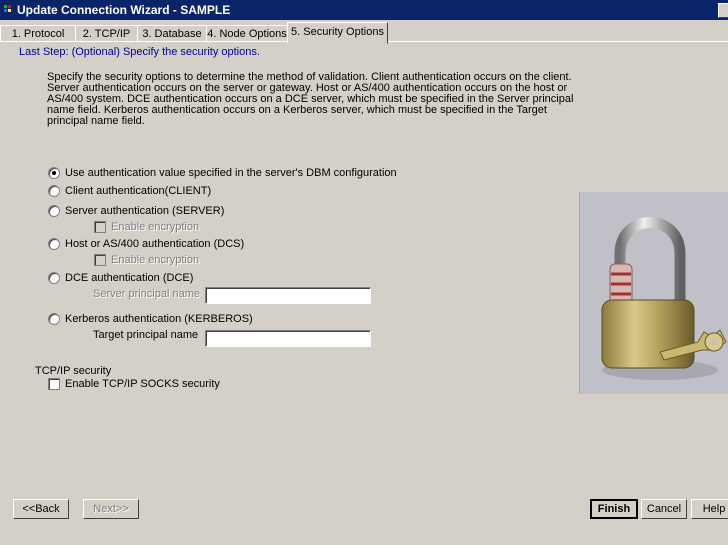  What do you see at coordinates (124, 10) in the screenshot?
I see `window-title: Update Connection Wizard - SAMPLE` at bounding box center [124, 10].